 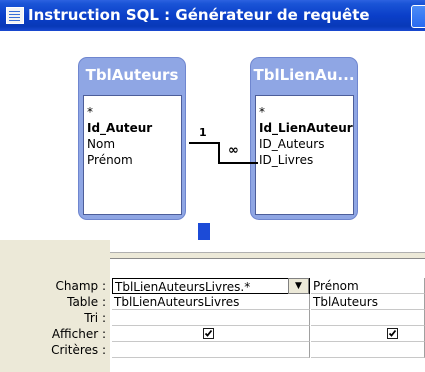 I want to click on relationship-many-label: ∞, so click(x=233, y=150).